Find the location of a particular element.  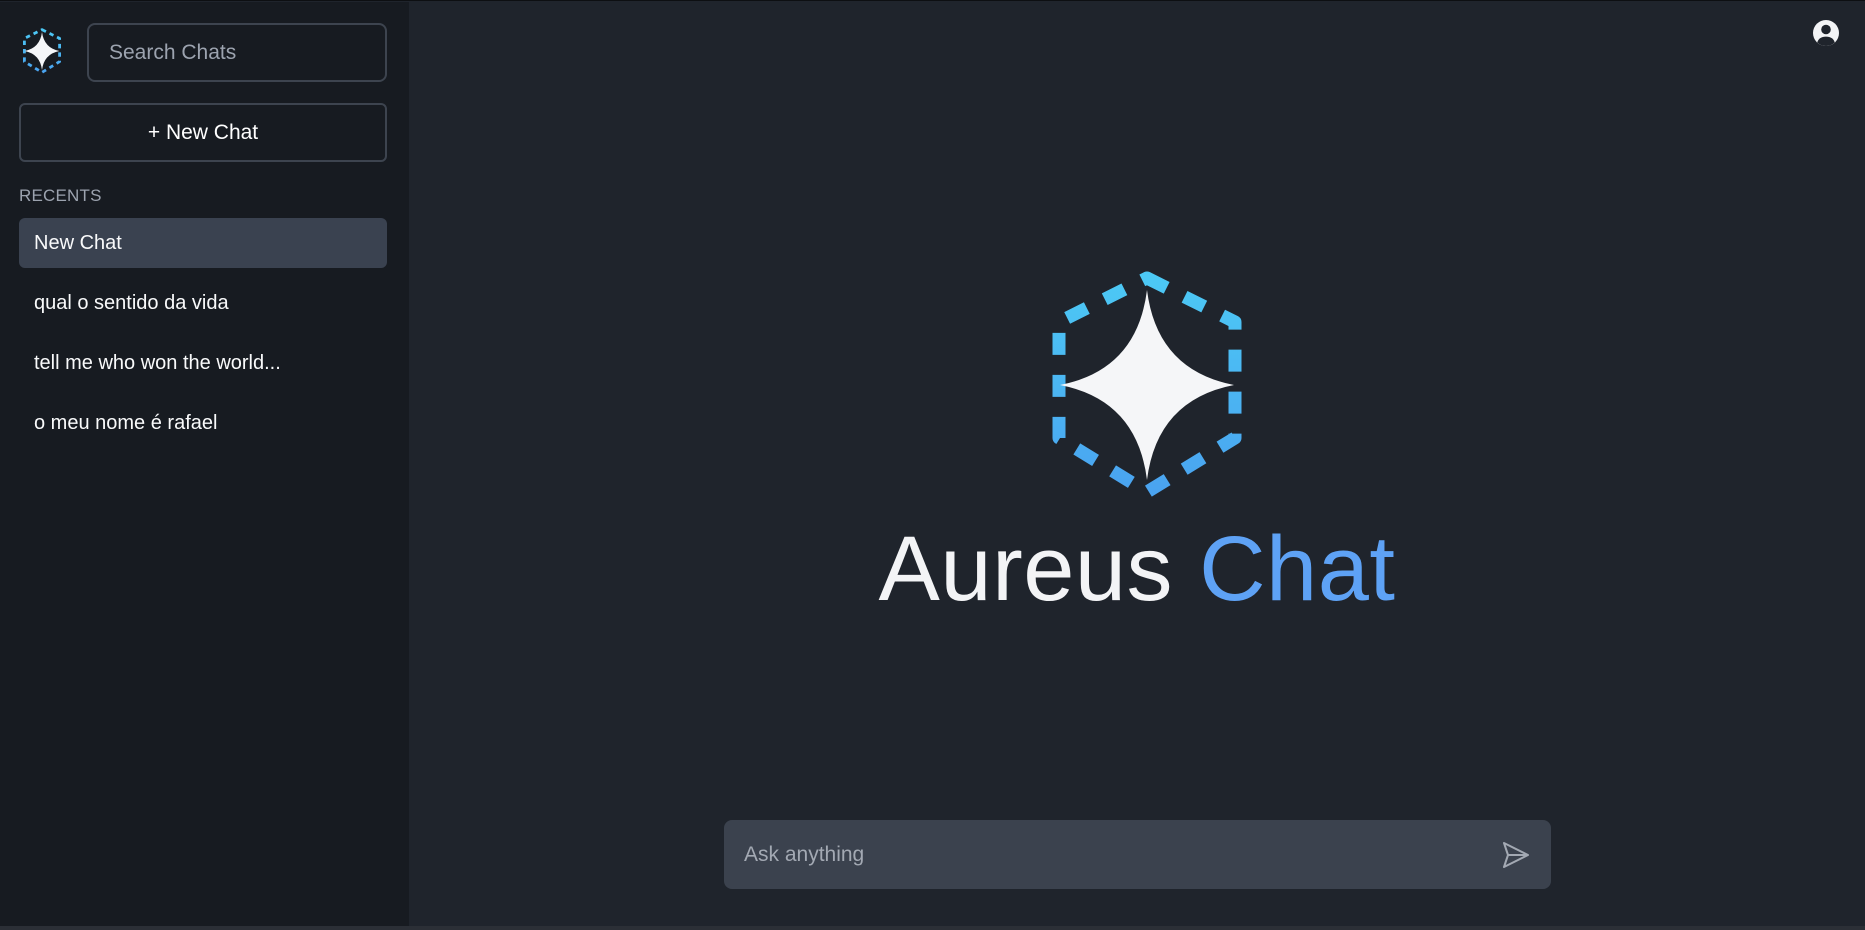

ask-anything-input is located at coordinates (1104, 854).